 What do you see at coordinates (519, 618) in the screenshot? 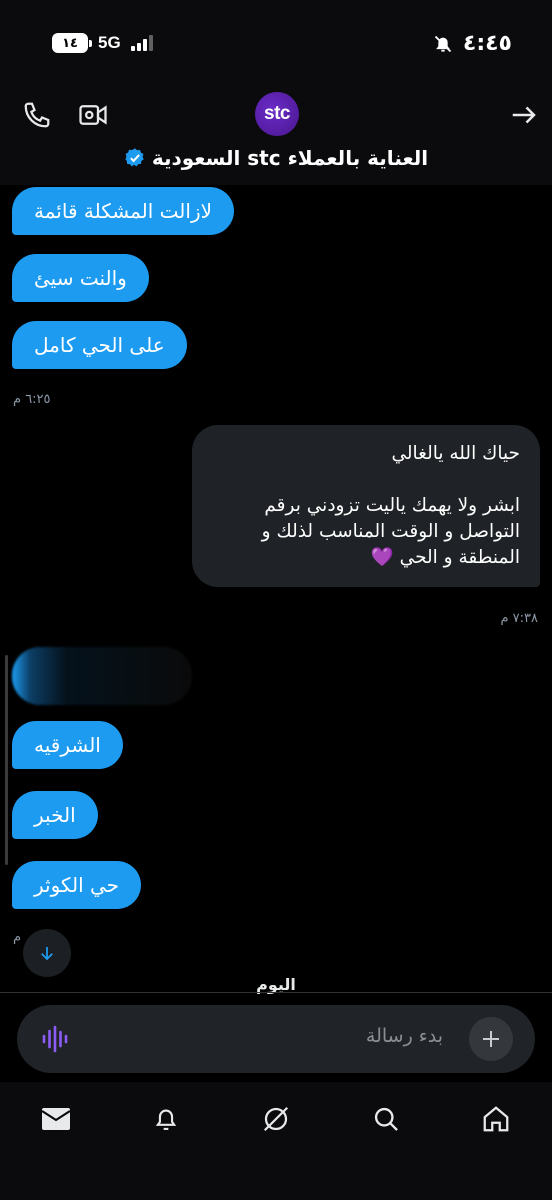
I see `message-timestamp: ٧:٣٨ م` at bounding box center [519, 618].